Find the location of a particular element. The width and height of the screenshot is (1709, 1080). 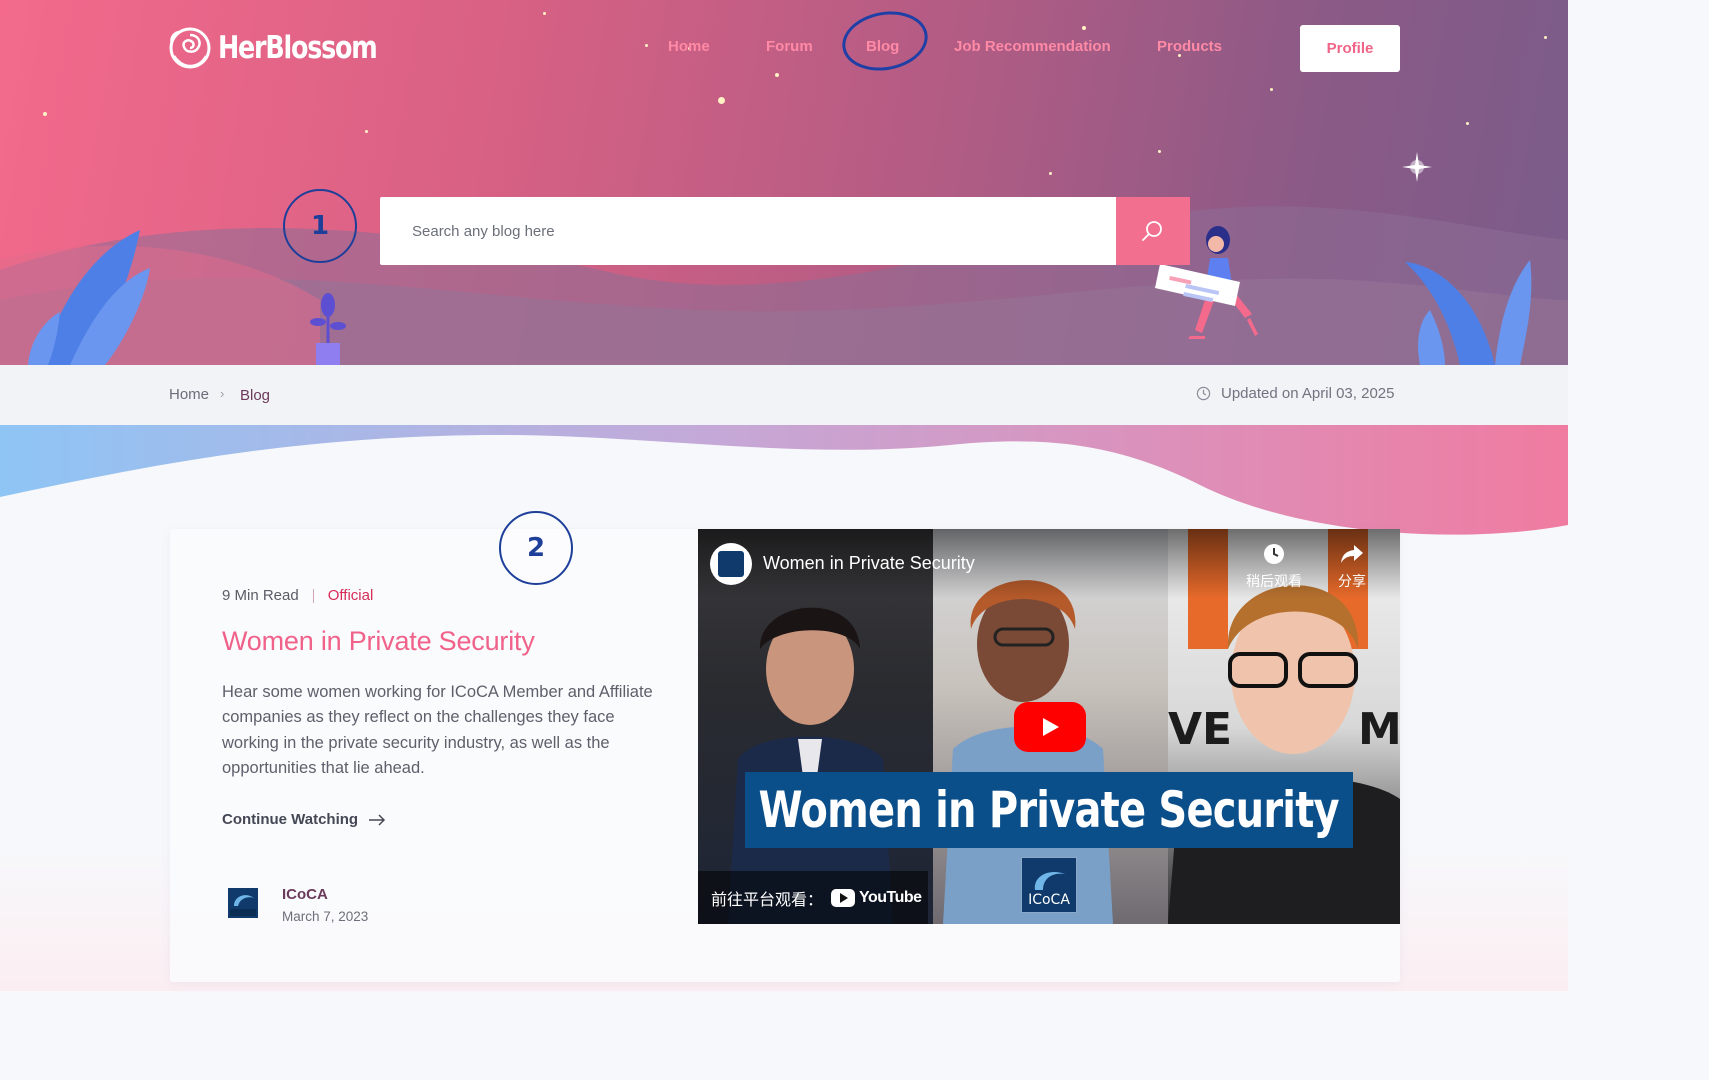

share-button: 分享 is located at coordinates (1352, 567).